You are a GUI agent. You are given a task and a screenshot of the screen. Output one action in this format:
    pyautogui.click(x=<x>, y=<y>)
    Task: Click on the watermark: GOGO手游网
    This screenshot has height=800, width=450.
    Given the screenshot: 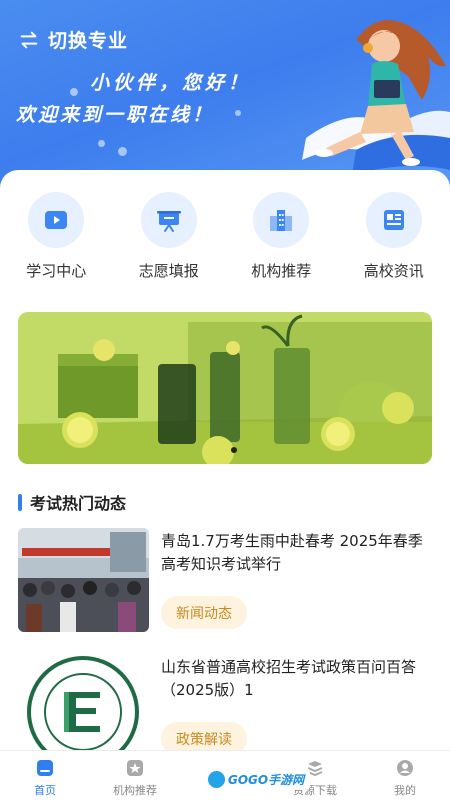 What is the action you would take?
    pyautogui.click(x=256, y=779)
    